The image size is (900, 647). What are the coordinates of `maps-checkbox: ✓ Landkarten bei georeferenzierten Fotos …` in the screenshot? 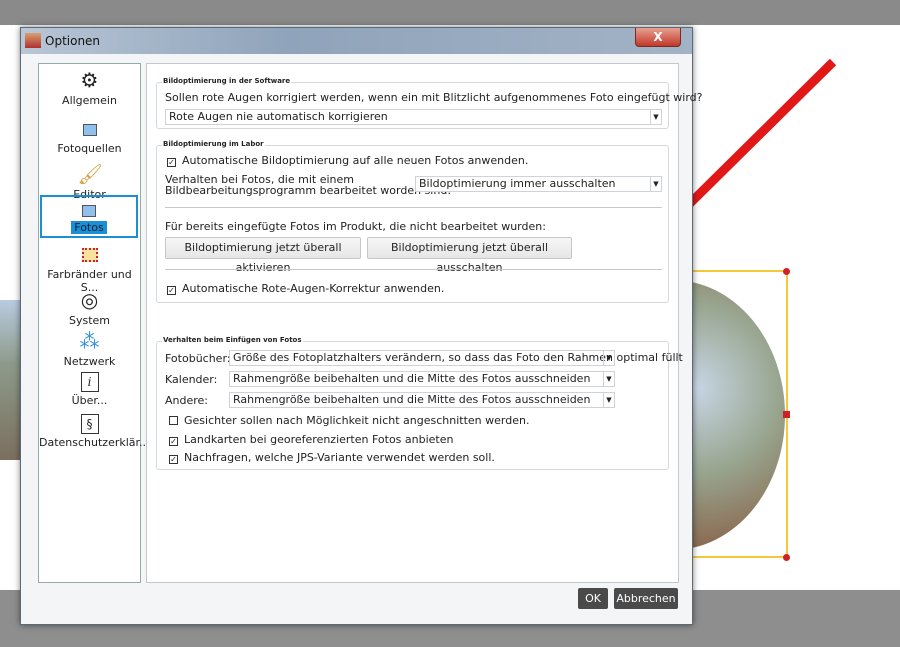 It's located at (311, 439).